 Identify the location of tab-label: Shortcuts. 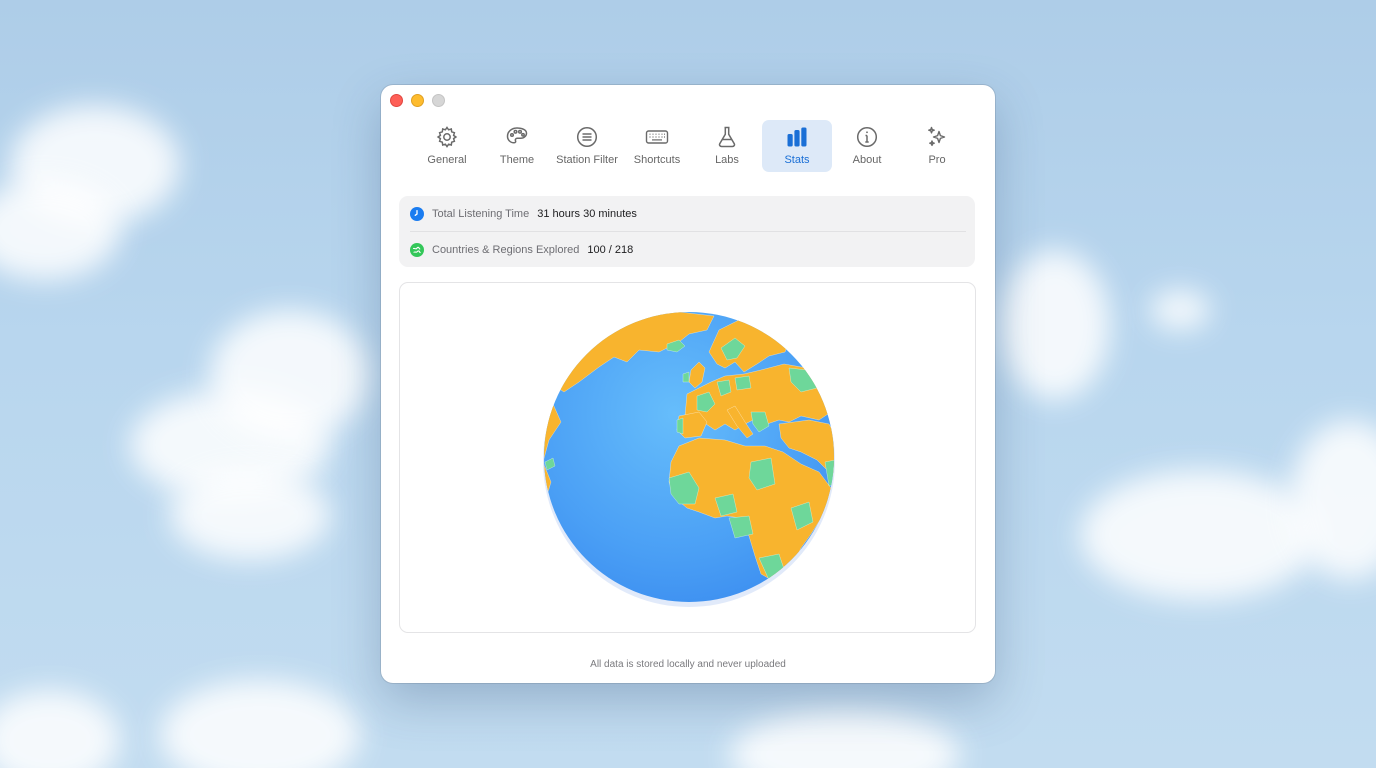
(657, 160).